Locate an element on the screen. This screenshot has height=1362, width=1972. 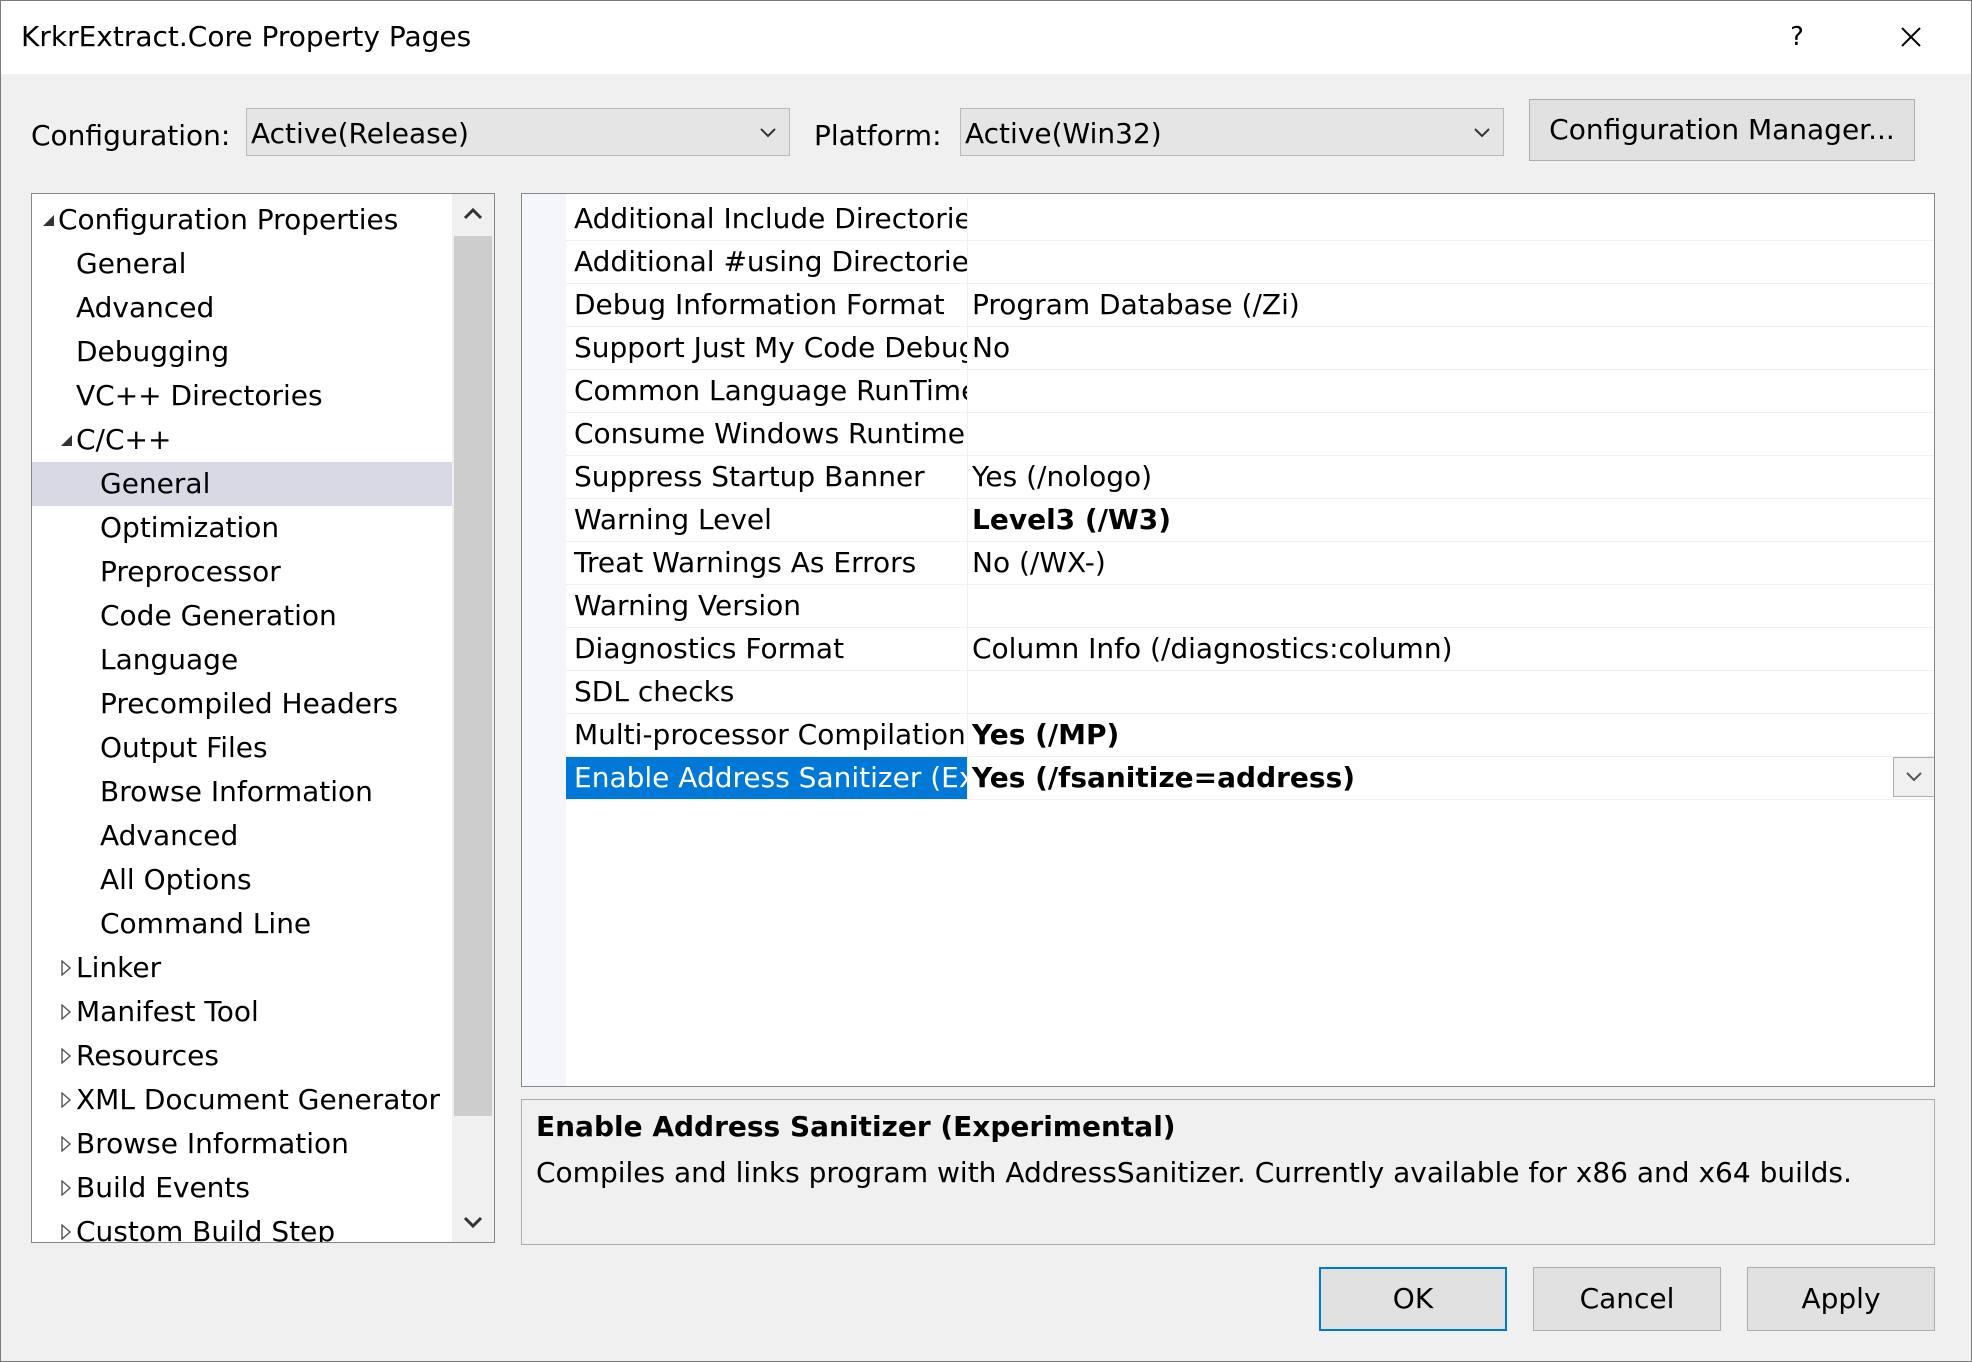
tree-item-label: Command Line is located at coordinates (206, 923).